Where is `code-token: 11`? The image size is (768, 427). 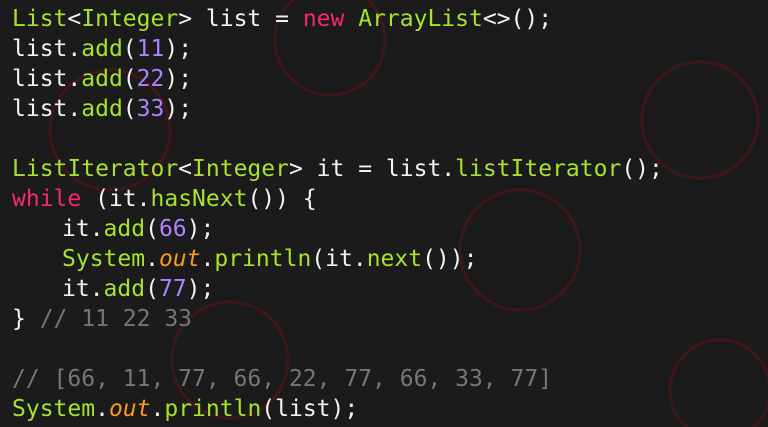
code-token: 11 is located at coordinates (150, 49).